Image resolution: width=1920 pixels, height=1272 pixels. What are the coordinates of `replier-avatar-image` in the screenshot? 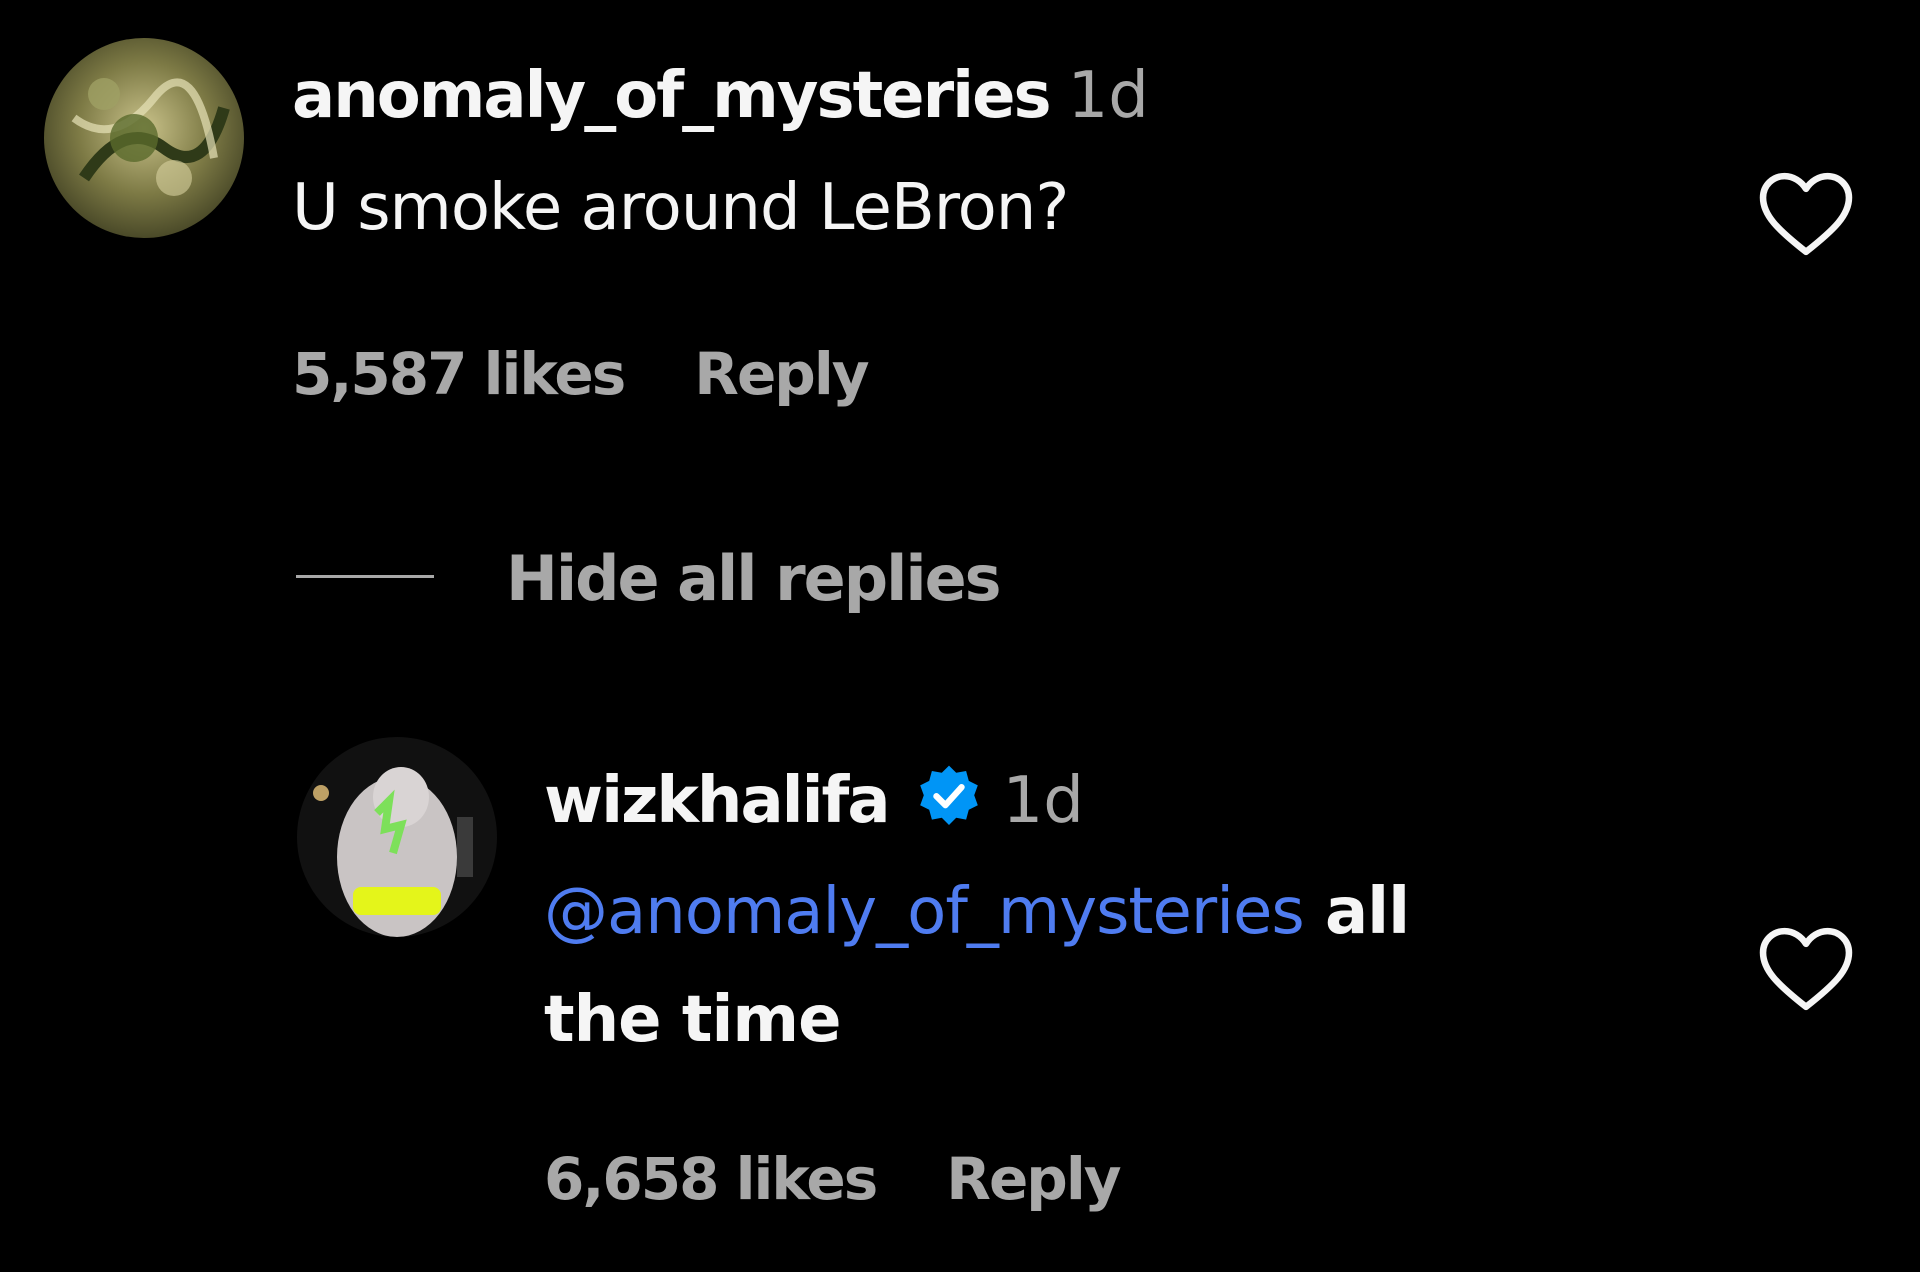 It's located at (397, 837).